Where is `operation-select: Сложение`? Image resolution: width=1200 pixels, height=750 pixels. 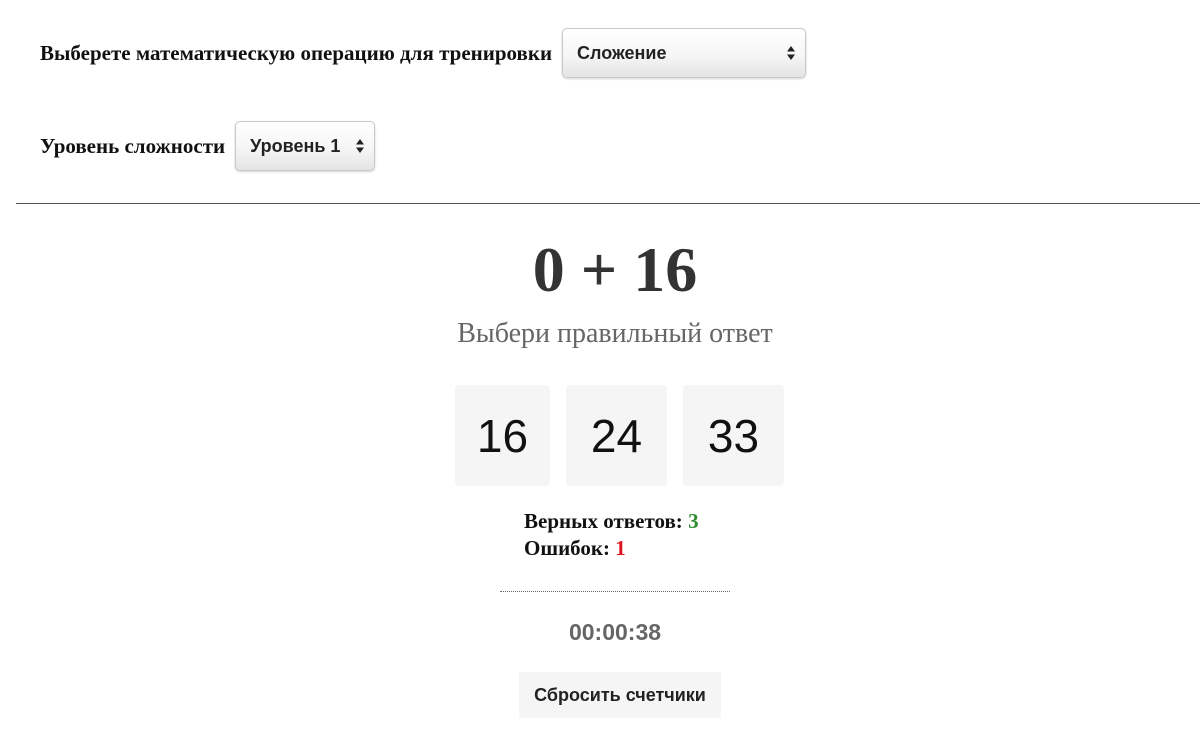 operation-select: Сложение is located at coordinates (684, 53).